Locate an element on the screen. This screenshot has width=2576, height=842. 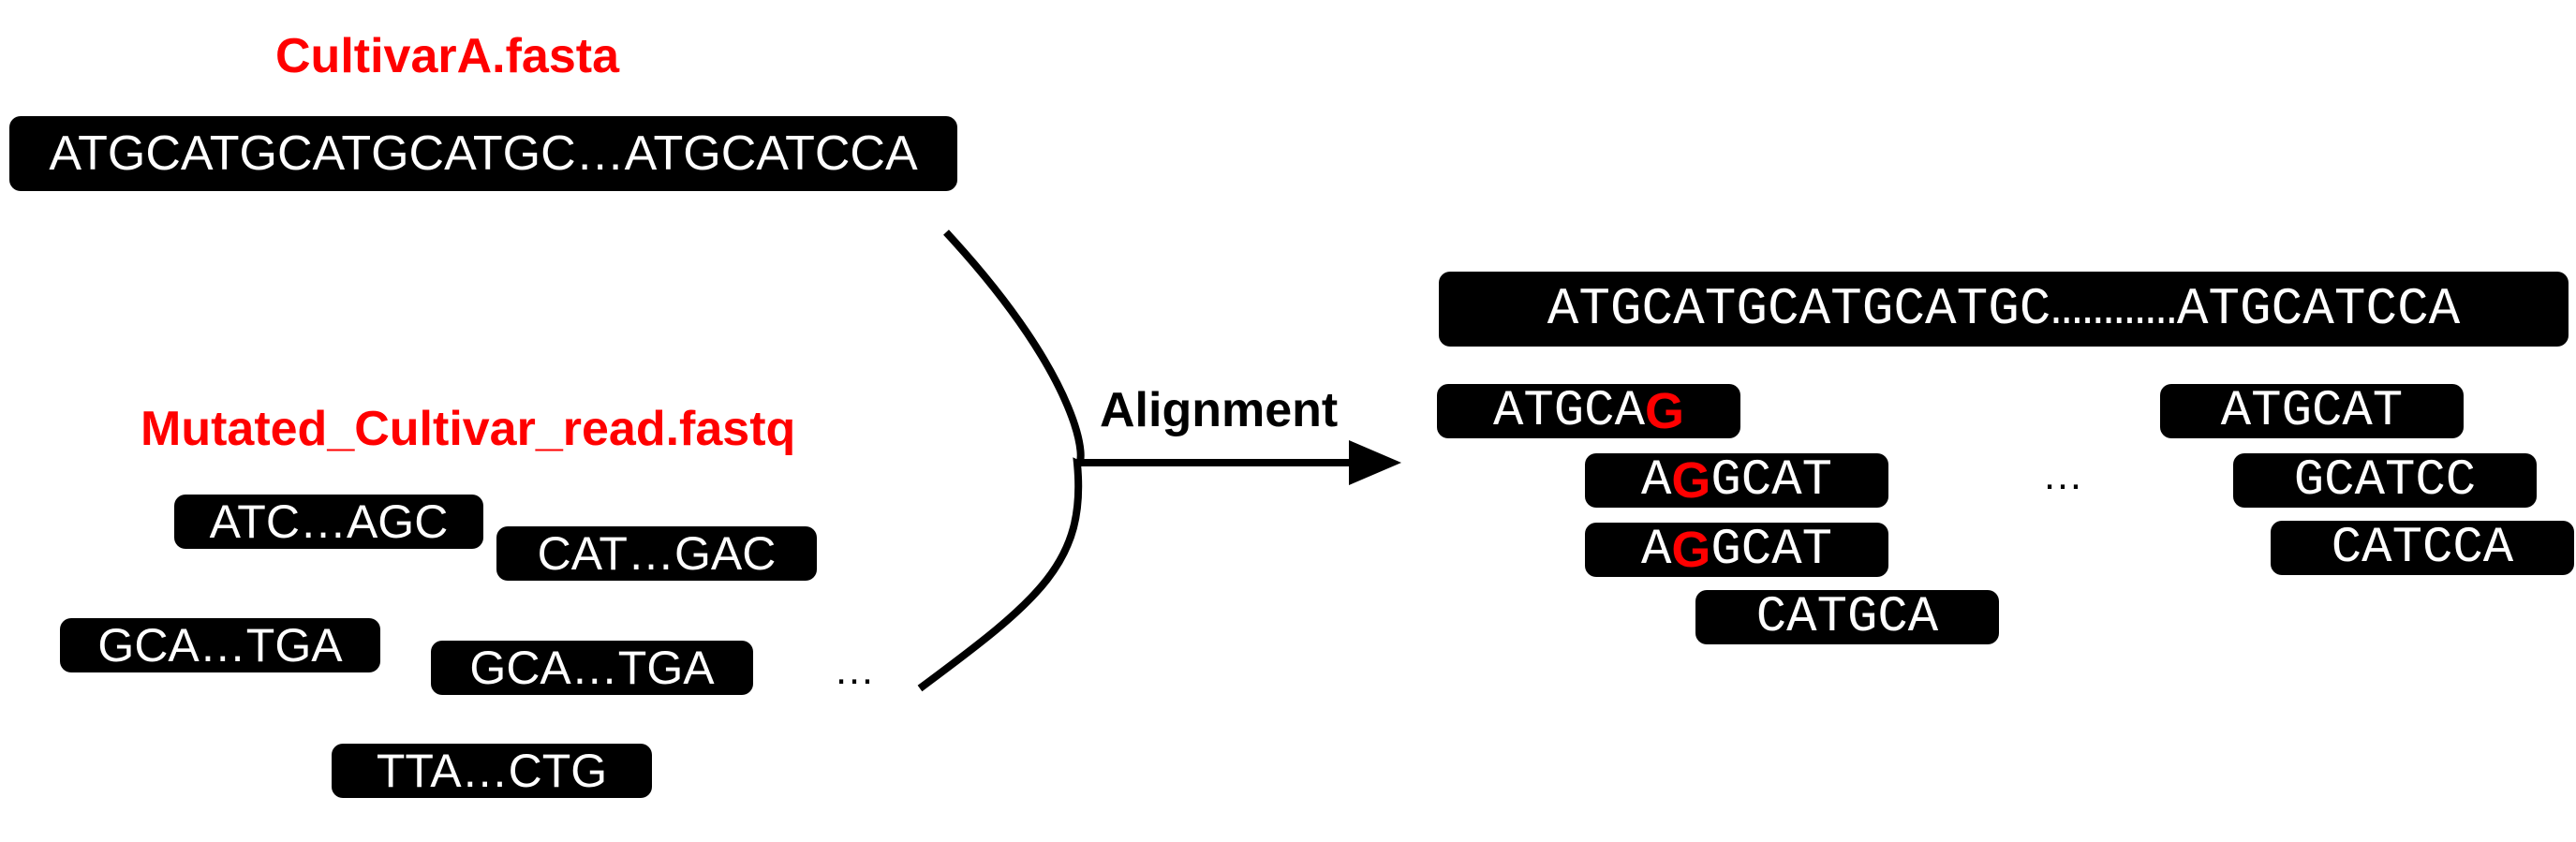
aligned-read-sequence: ATGCAT is located at coordinates (2312, 411).